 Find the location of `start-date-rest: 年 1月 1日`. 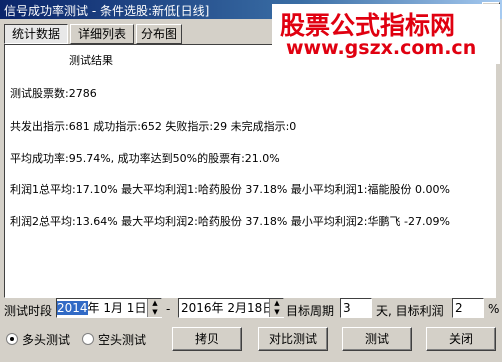

start-date-rest: 年 1月 1日 is located at coordinates (117, 308).